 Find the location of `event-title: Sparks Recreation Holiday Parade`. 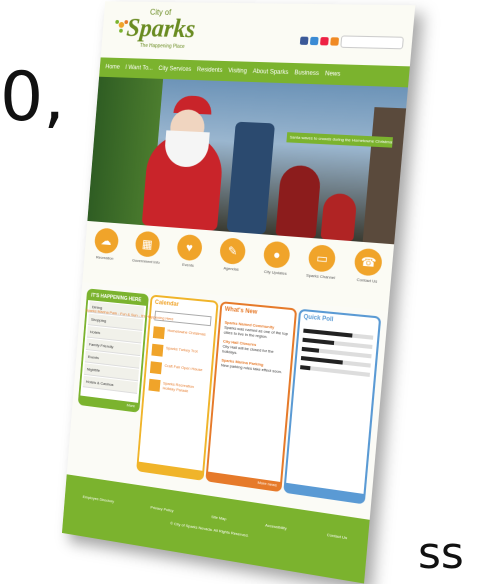

event-title: Sparks Recreation Holiday Parade is located at coordinates (178, 387).